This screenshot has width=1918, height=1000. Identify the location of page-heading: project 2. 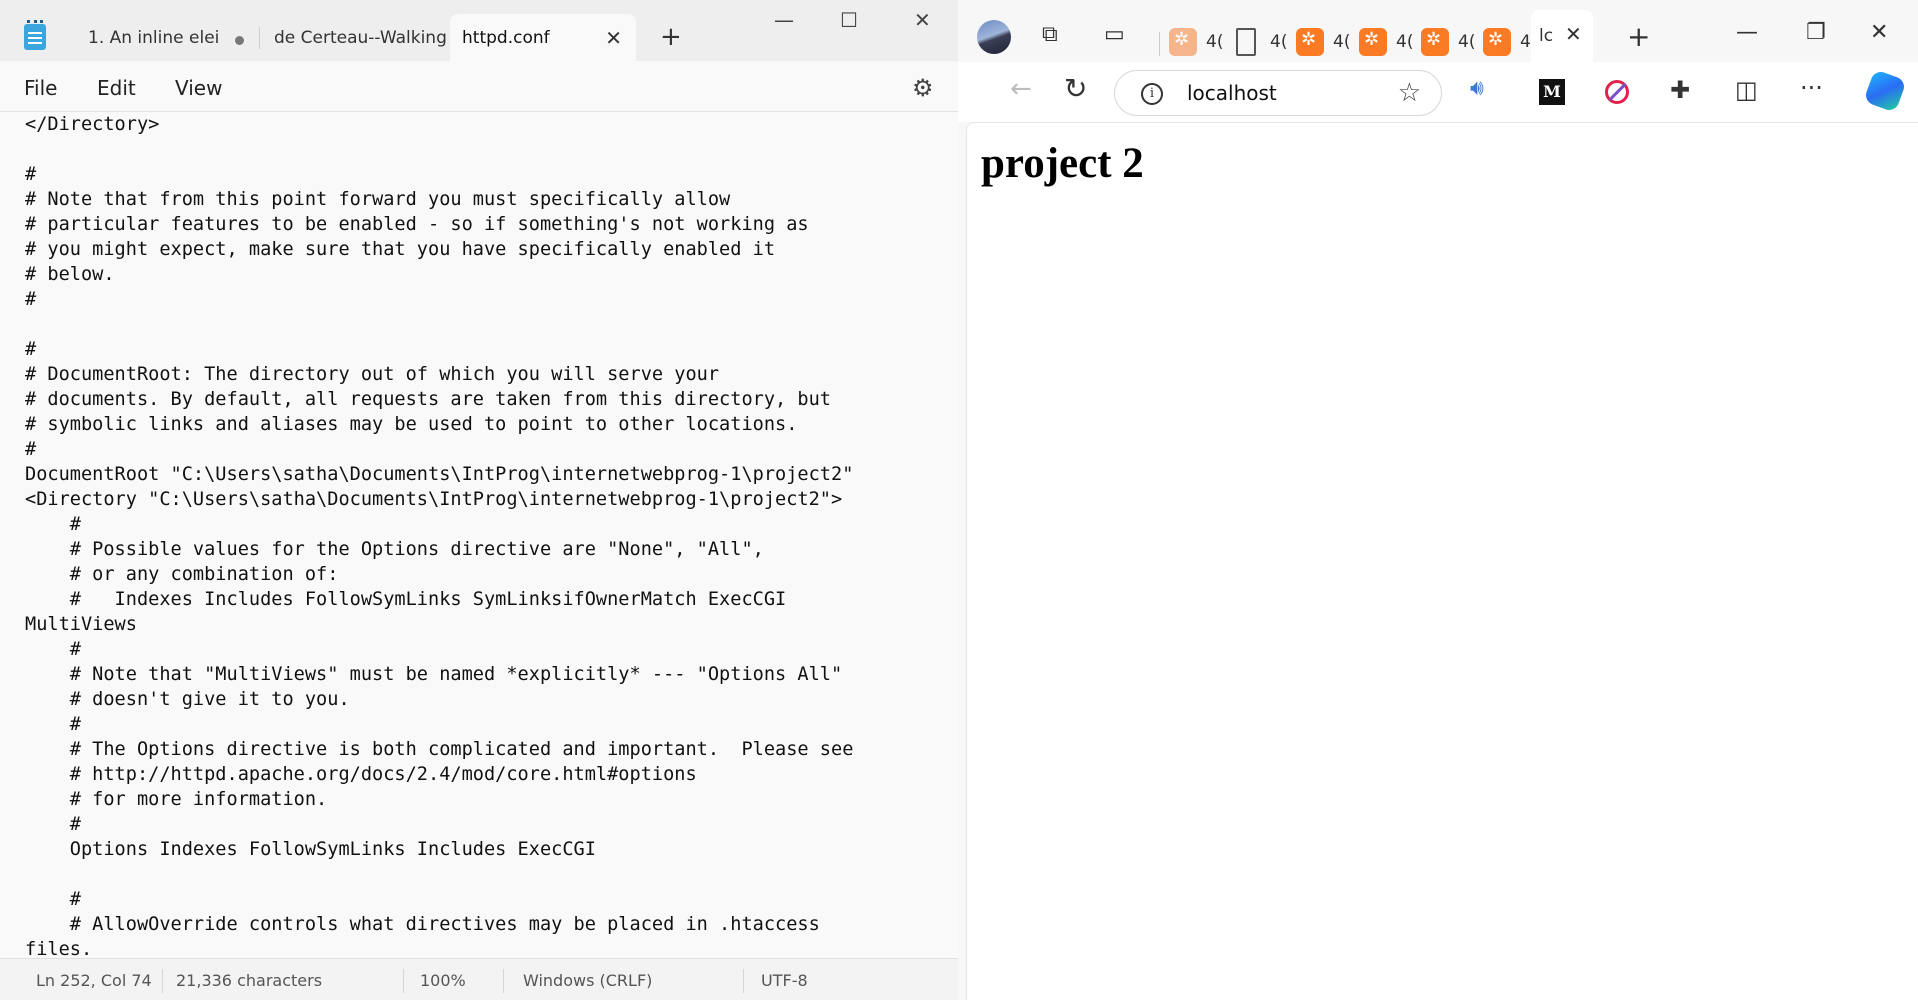
(1062, 163).